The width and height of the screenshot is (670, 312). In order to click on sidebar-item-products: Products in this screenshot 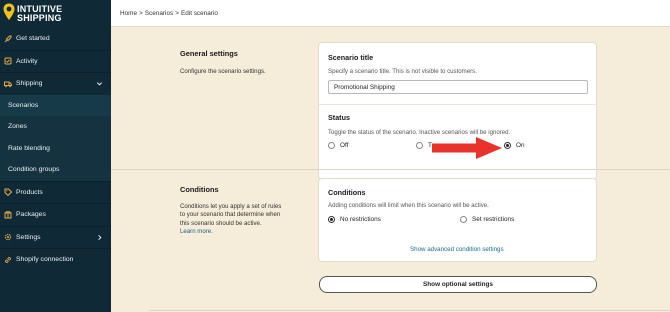, I will do `click(55, 193)`.